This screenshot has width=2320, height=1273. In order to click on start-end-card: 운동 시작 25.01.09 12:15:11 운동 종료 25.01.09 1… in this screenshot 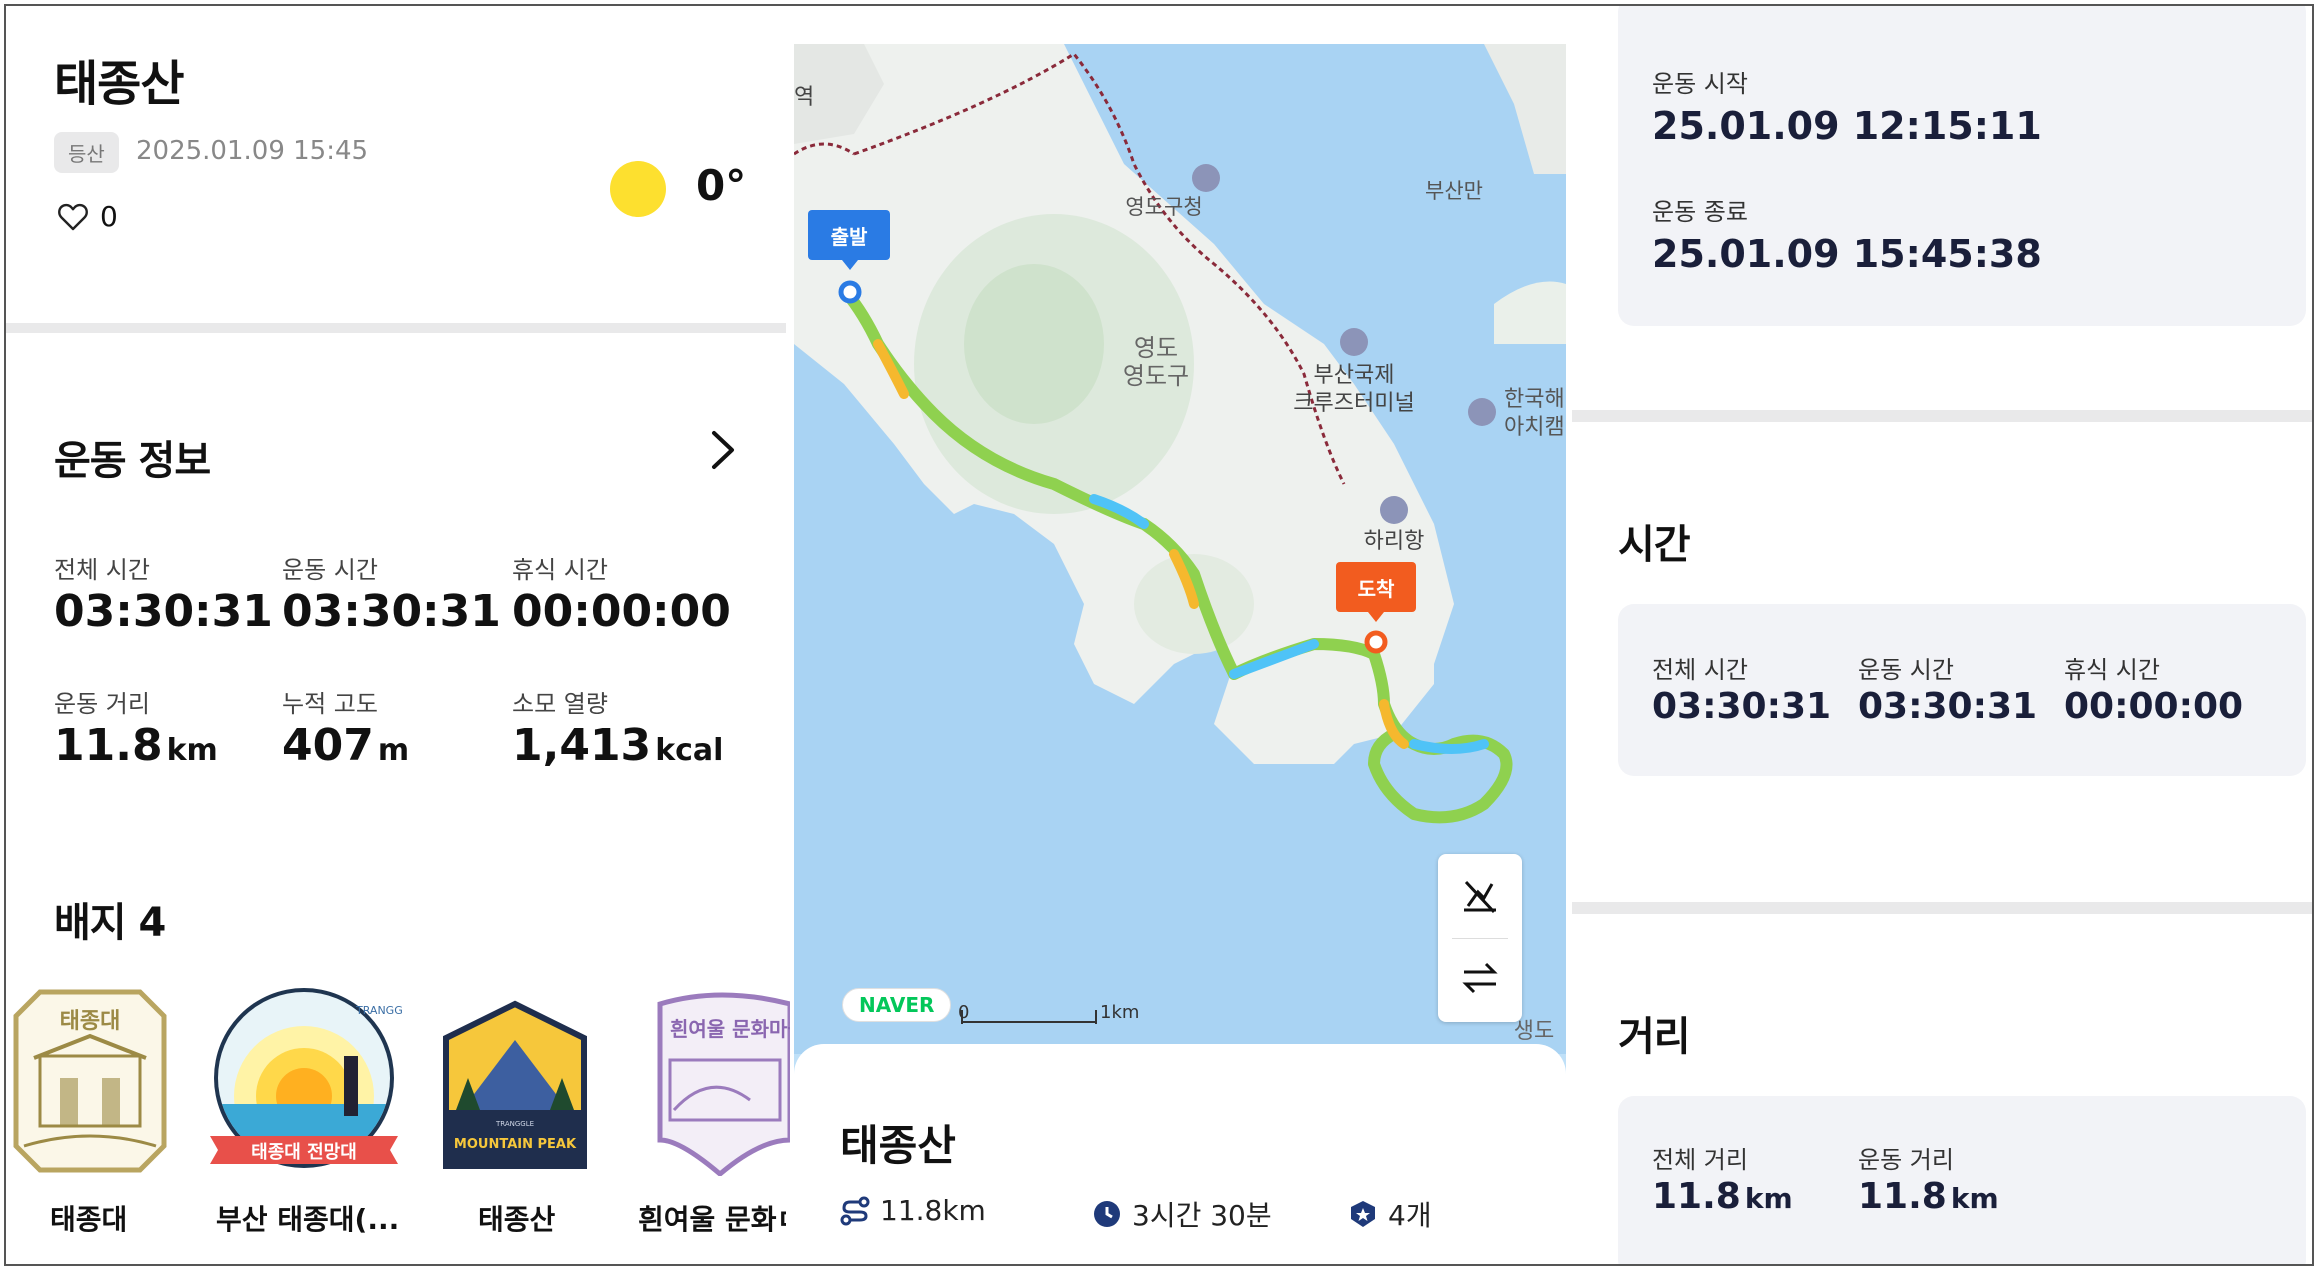, I will do `click(1962, 166)`.